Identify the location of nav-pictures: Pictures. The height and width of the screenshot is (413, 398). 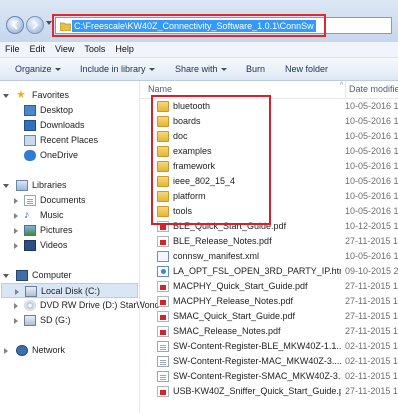
(65, 230).